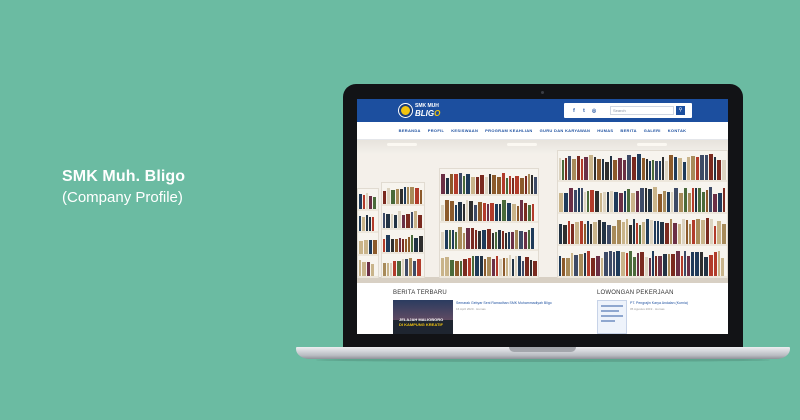  Describe the element at coordinates (612, 317) in the screenshot. I see `job-thumbnail` at that location.